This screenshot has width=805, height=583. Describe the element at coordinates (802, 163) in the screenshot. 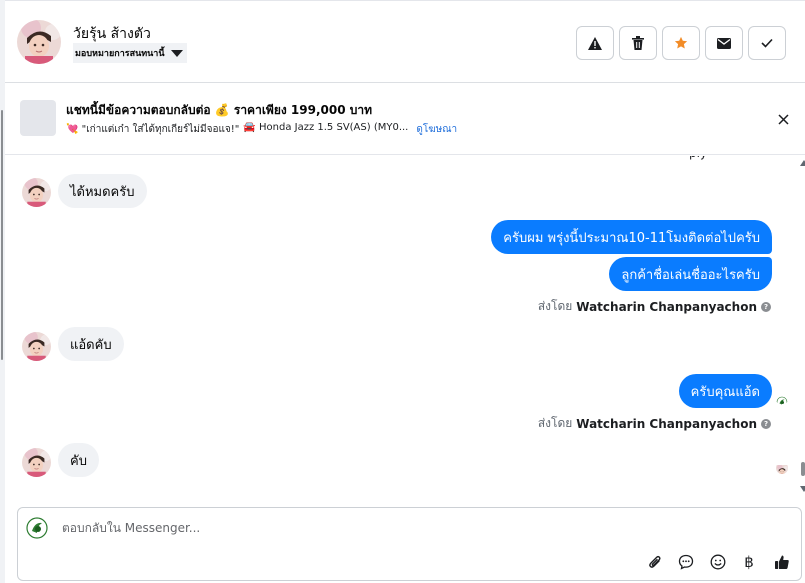

I see `scroll-up-arrow-icon` at that location.